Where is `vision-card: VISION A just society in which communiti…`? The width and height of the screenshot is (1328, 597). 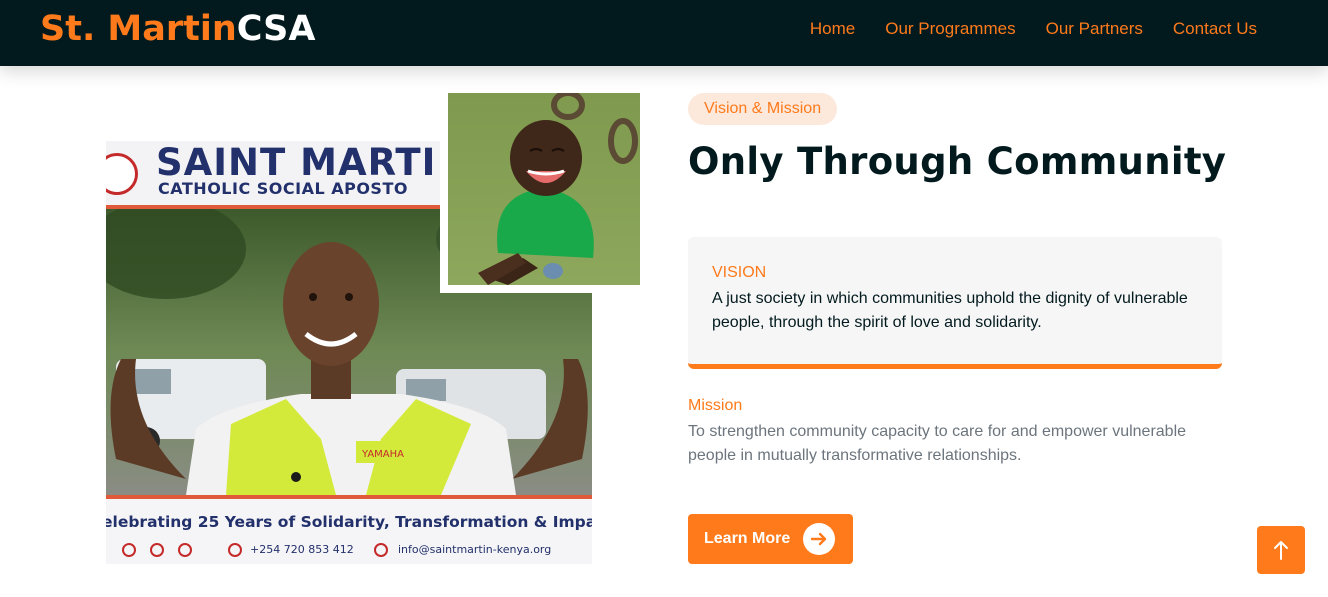 vision-card: VISION A just society in which communiti… is located at coordinates (955, 303).